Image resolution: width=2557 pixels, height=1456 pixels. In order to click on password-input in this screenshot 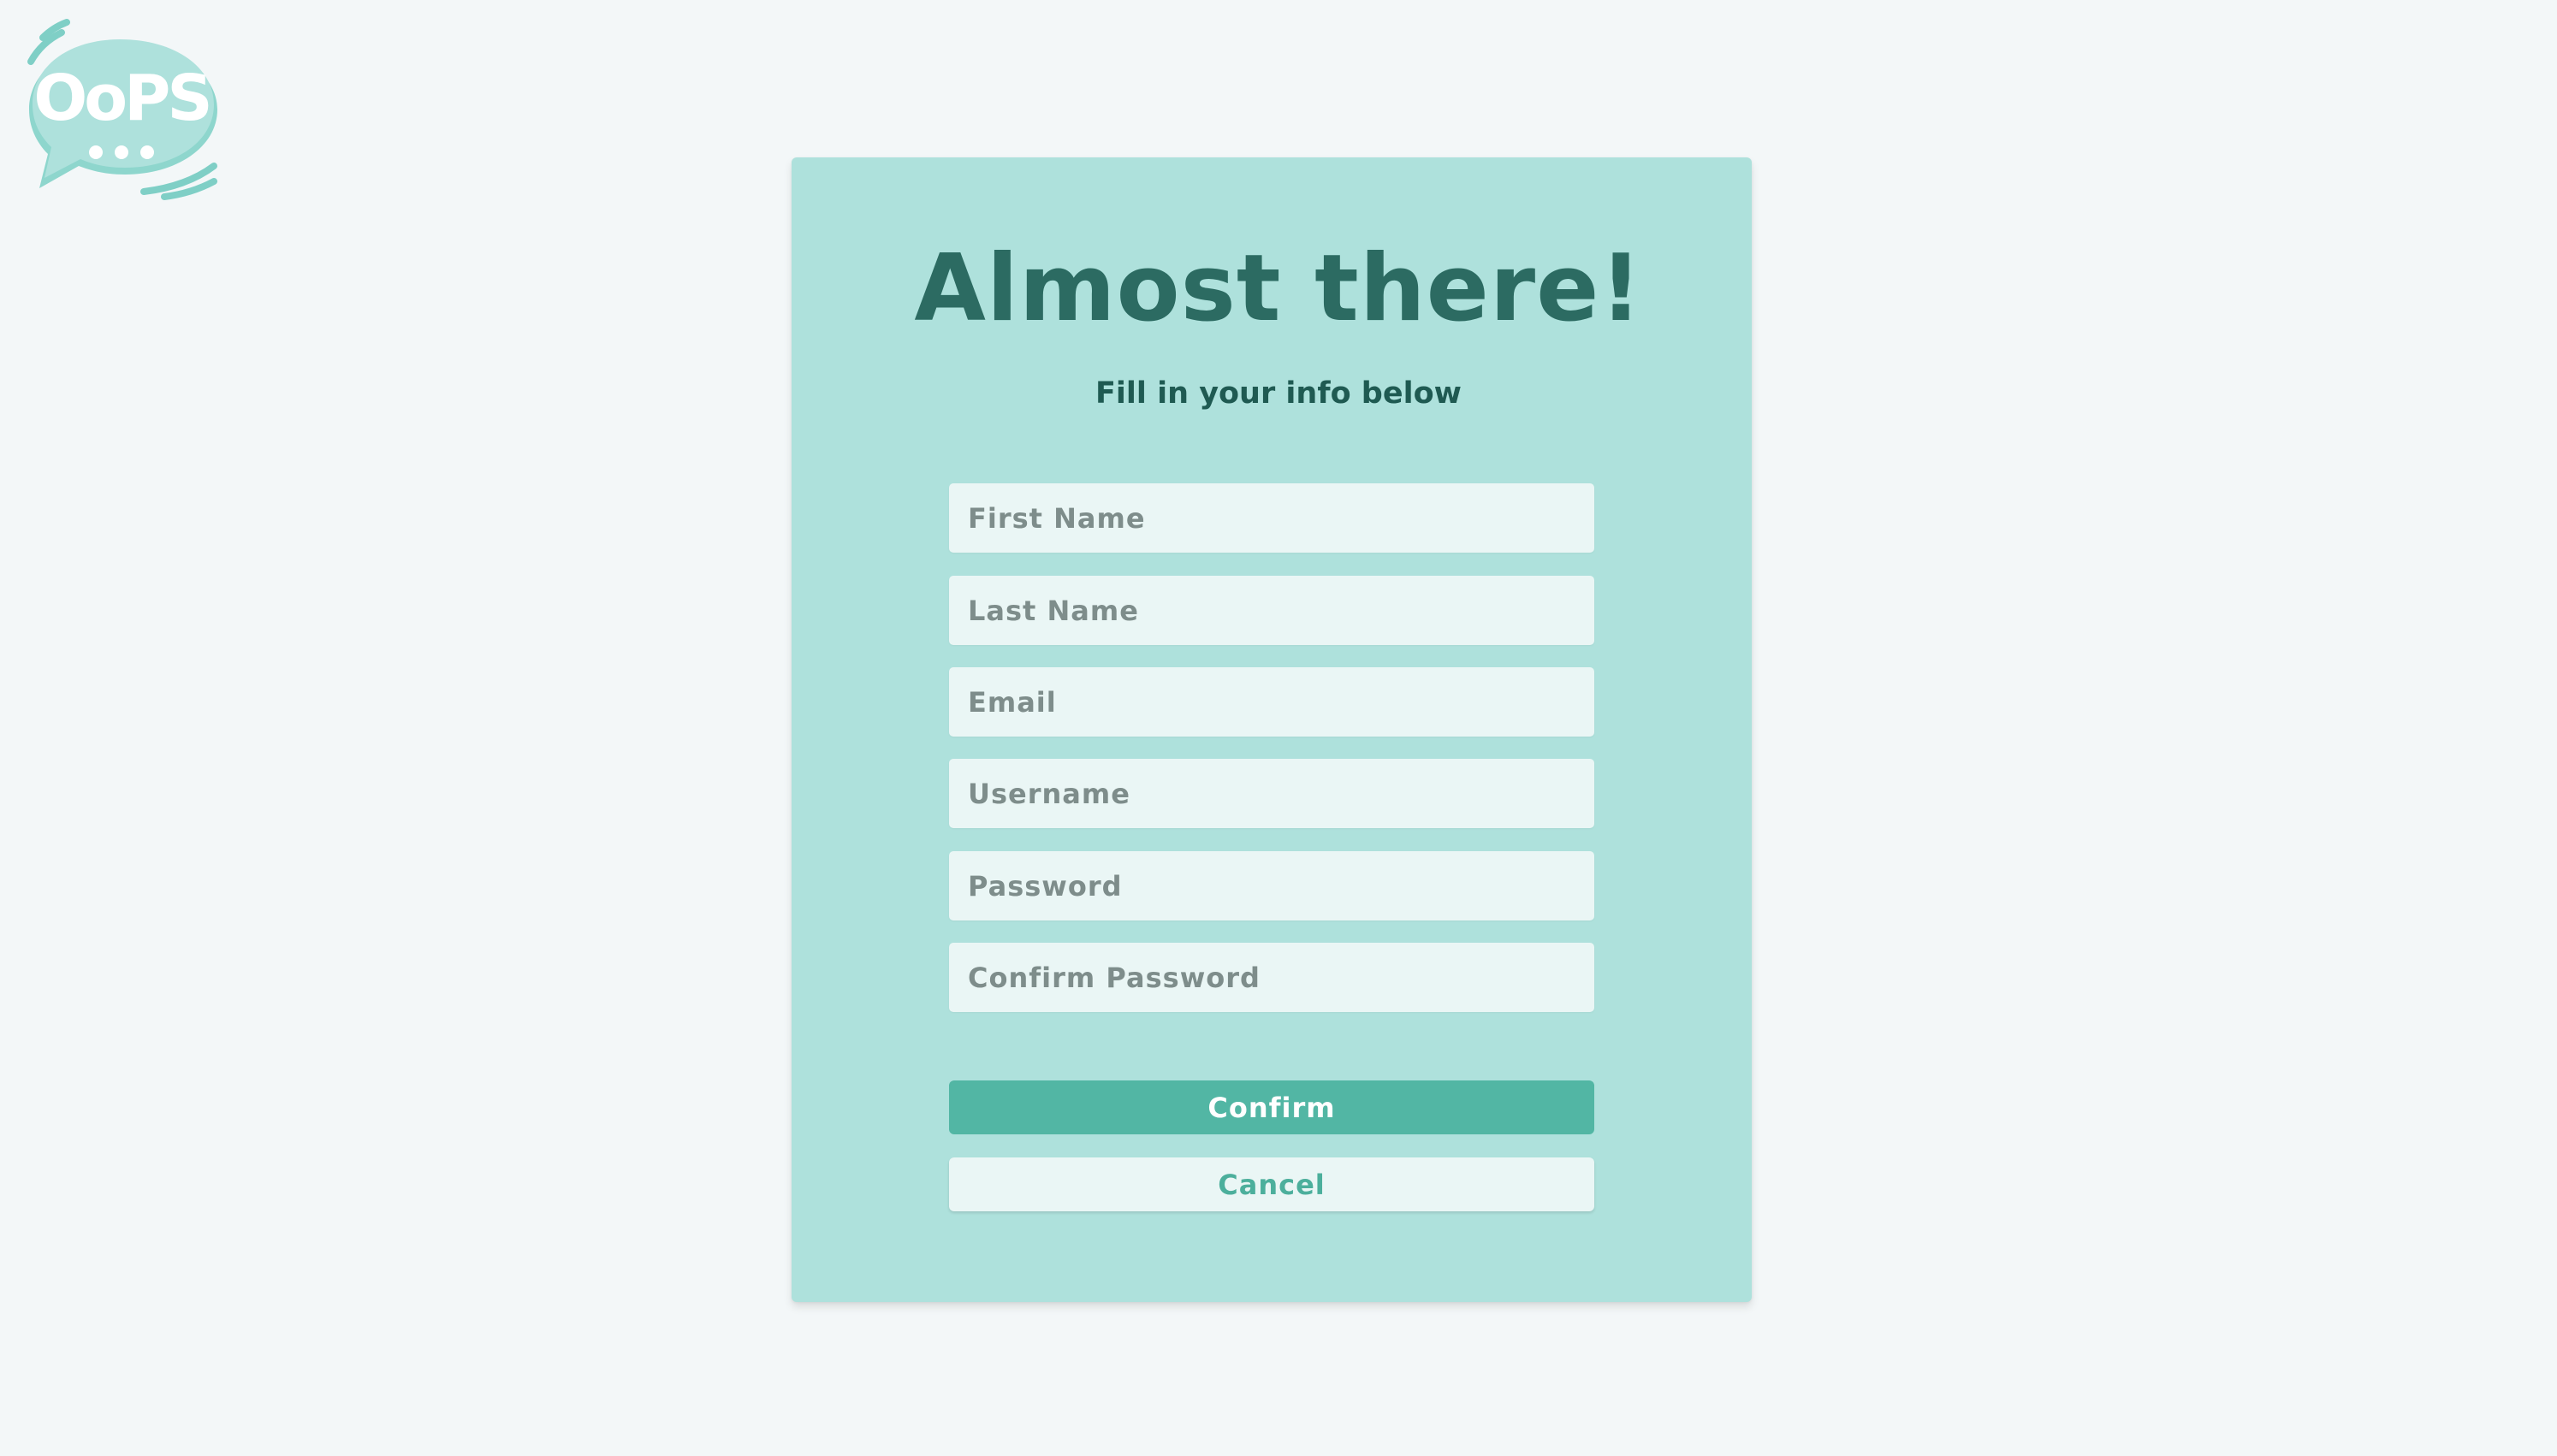, I will do `click(1271, 885)`.